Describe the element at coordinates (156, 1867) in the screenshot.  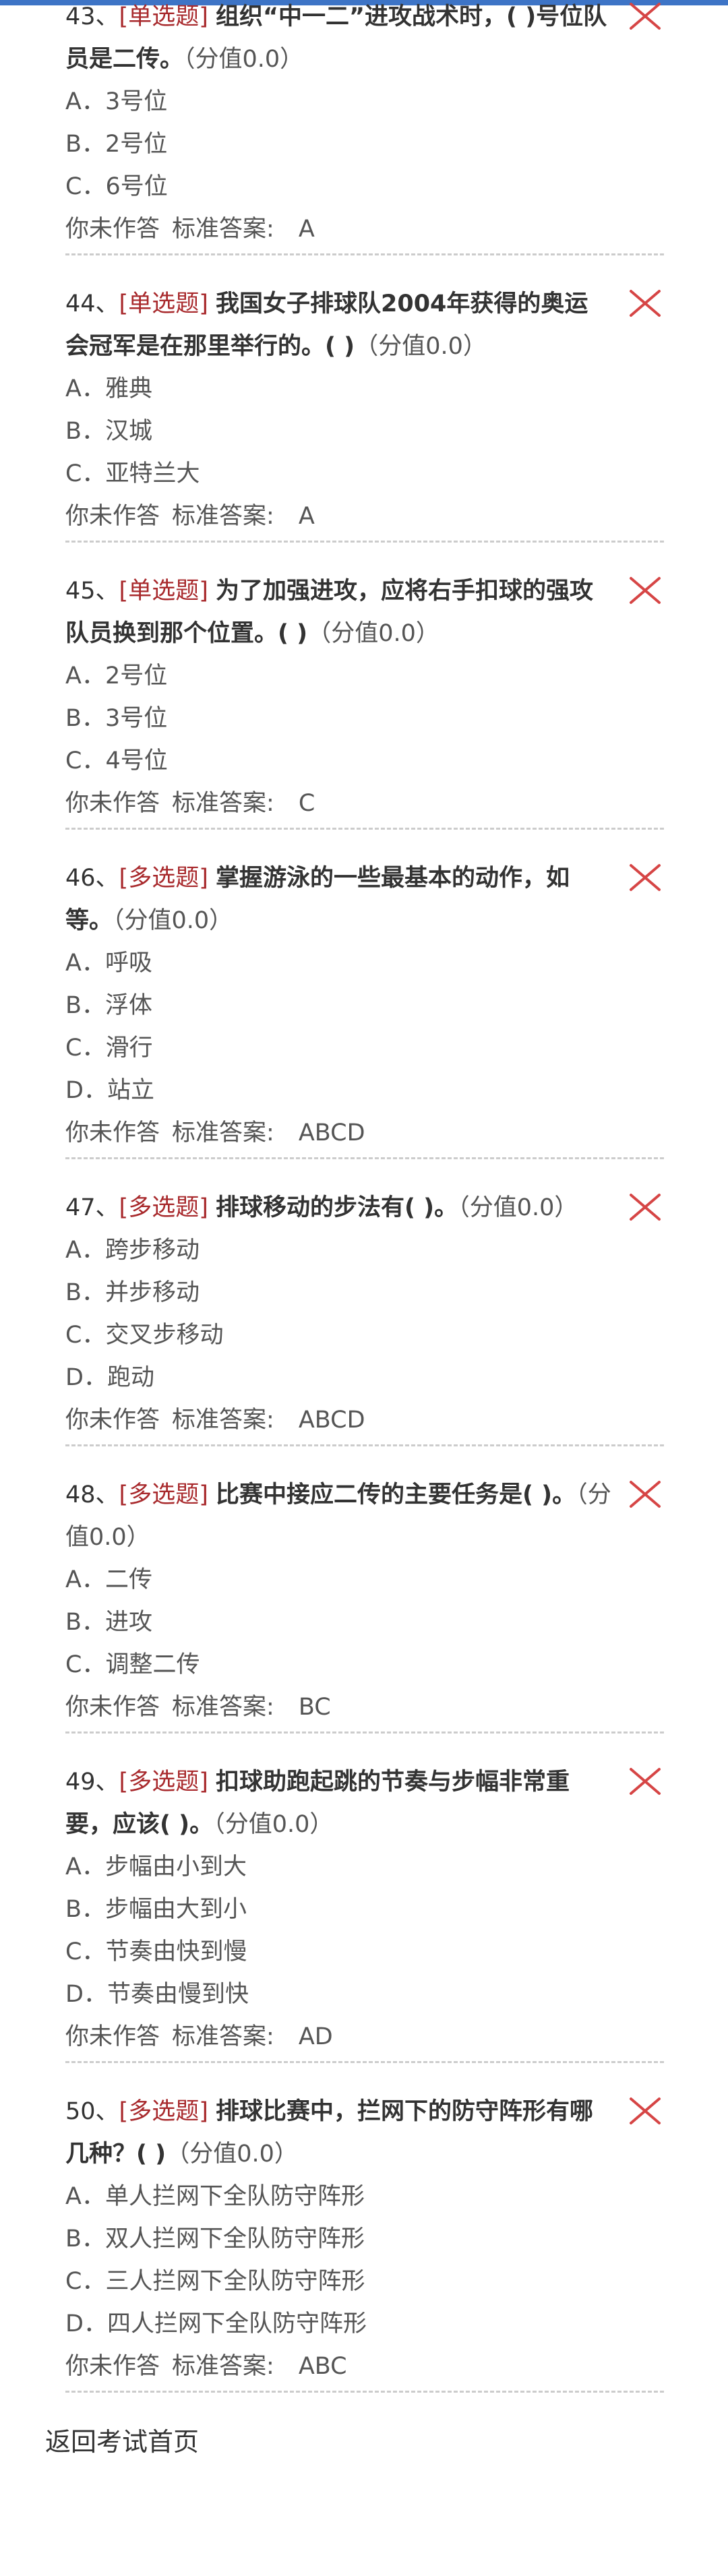
I see `option-item: A．步幅由小到大` at that location.